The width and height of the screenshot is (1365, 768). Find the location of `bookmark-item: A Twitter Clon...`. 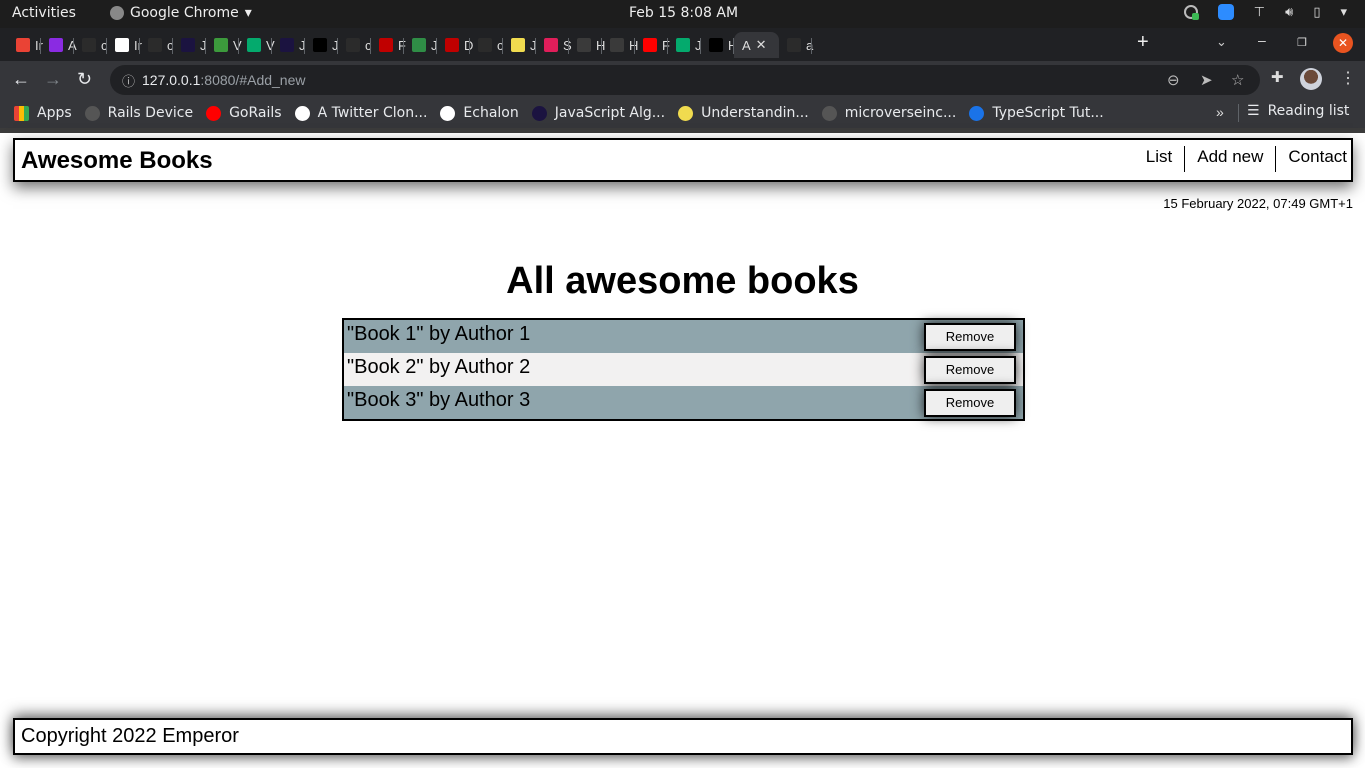

bookmark-item: A Twitter Clon... is located at coordinates (361, 113).